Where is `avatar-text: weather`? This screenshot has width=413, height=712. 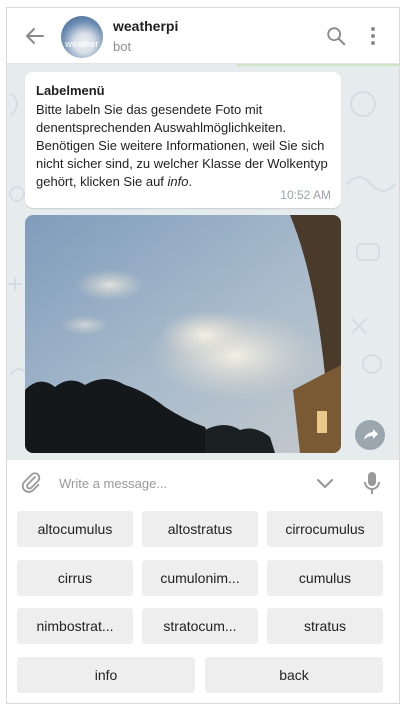 avatar-text: weather is located at coordinates (82, 44).